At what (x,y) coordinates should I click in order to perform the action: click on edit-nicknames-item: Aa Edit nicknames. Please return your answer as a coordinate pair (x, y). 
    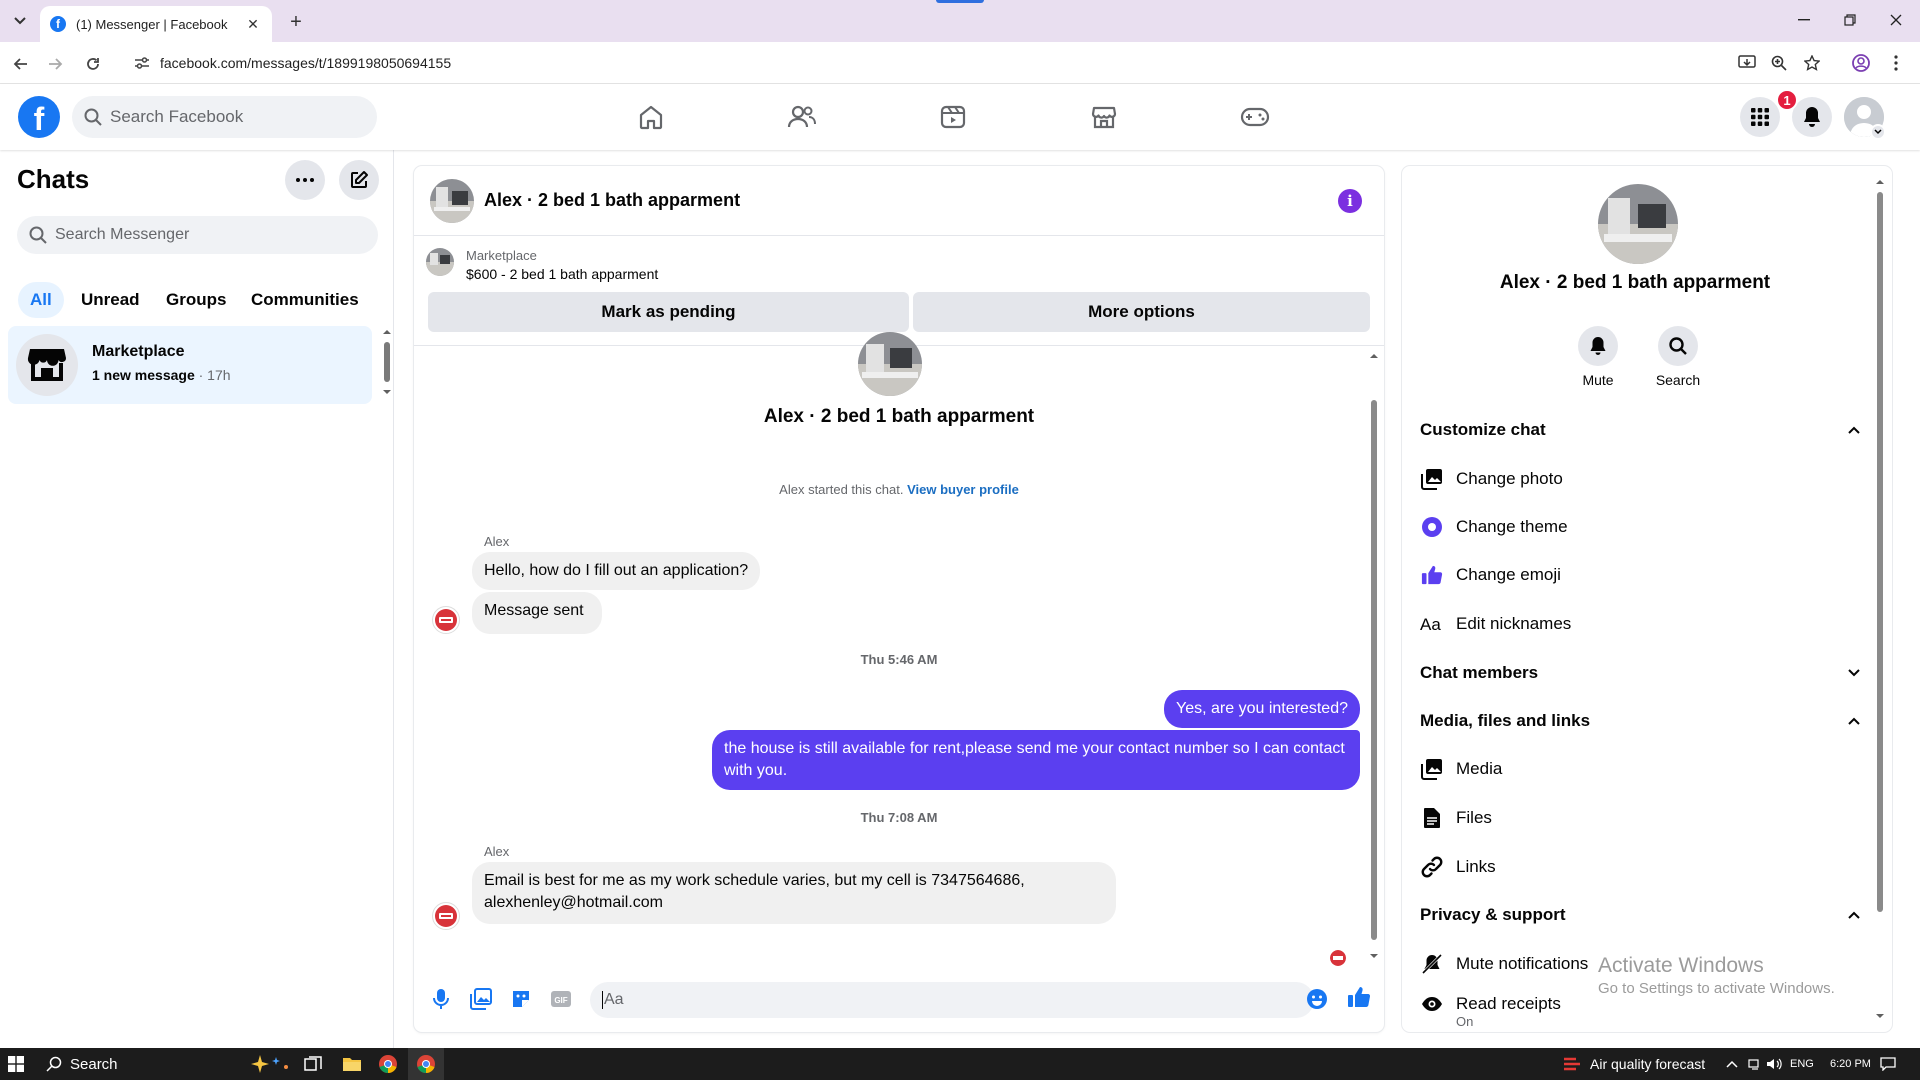
    Looking at the image, I should click on (1640, 624).